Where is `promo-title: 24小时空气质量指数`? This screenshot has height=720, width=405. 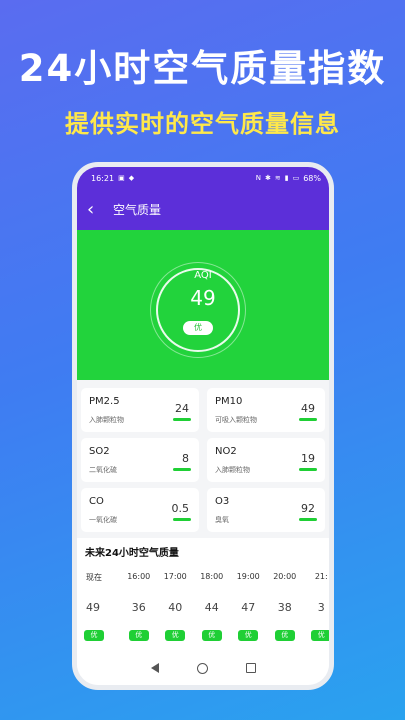 promo-title: 24小时空气质量指数 is located at coordinates (202, 68).